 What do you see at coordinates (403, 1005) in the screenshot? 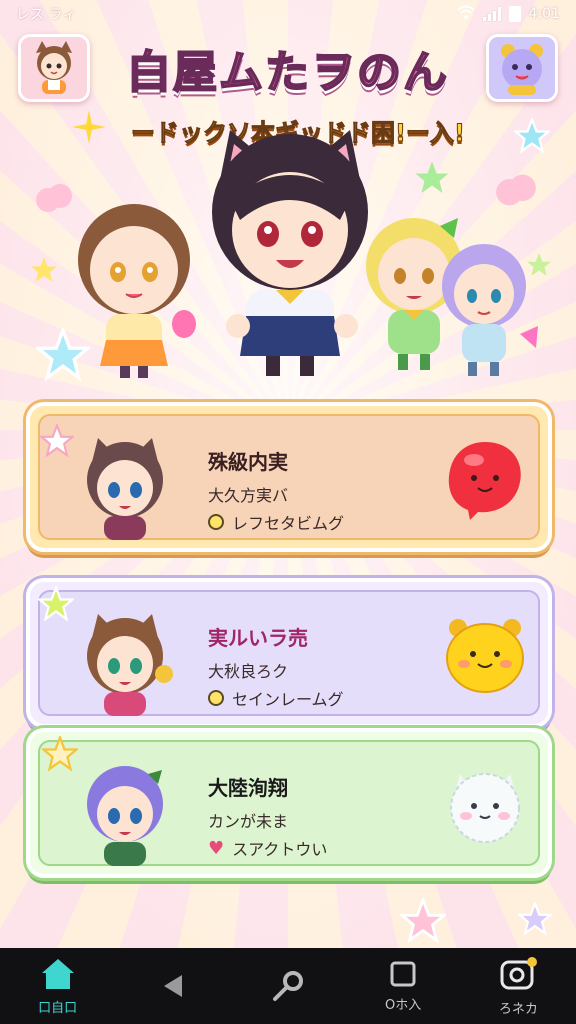
I see `nav-label: Oホ入` at bounding box center [403, 1005].